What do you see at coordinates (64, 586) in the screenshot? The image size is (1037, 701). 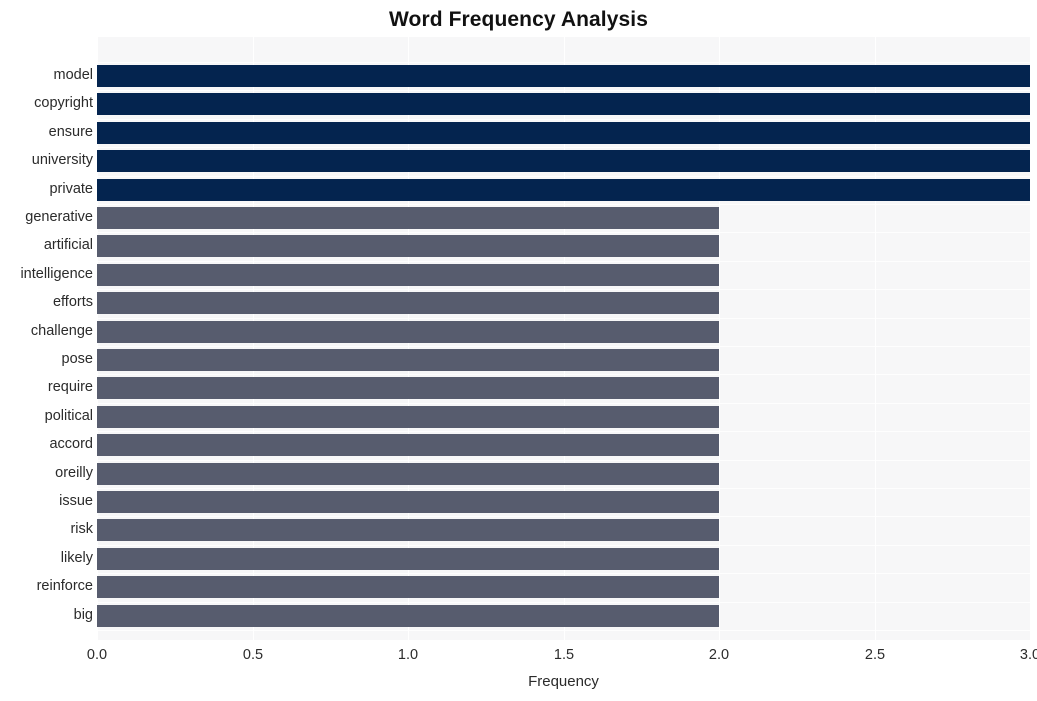 I see `y-axis-tick-label: reinforce` at bounding box center [64, 586].